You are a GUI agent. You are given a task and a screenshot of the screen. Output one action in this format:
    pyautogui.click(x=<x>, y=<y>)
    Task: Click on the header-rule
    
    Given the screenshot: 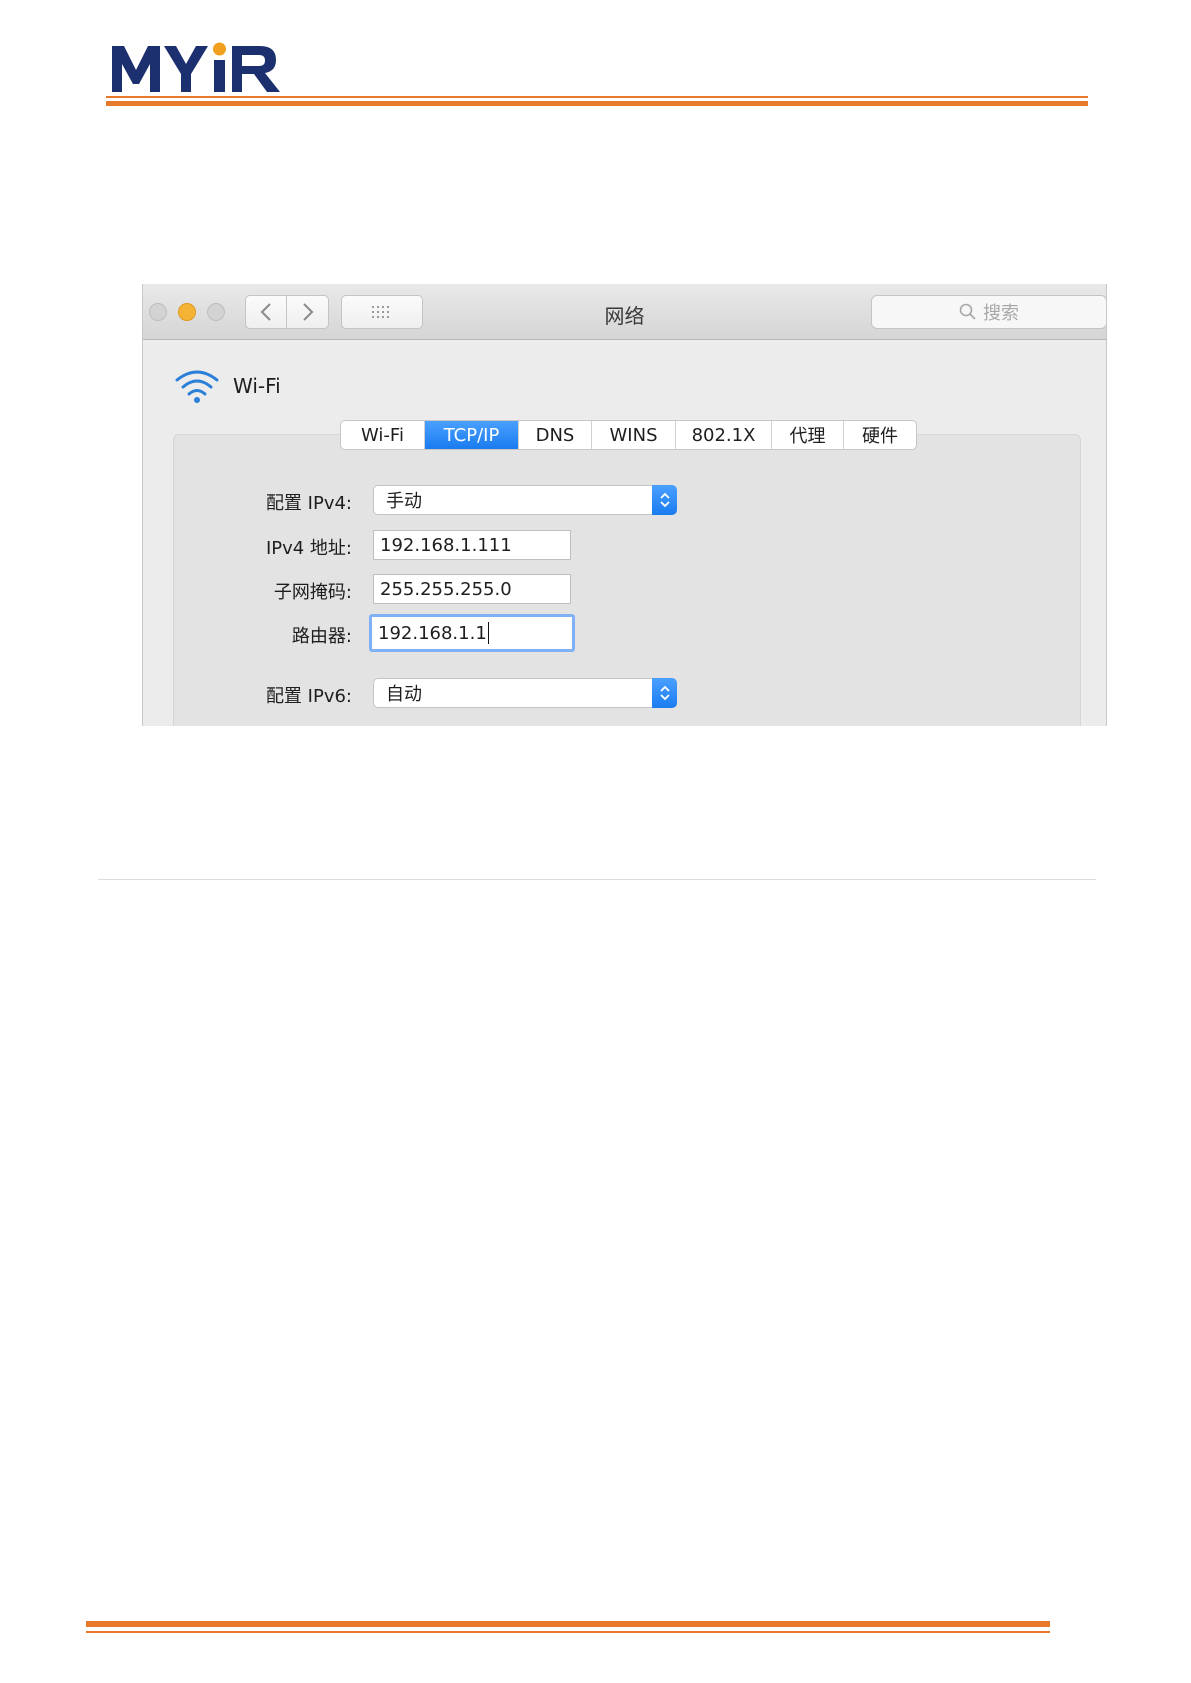 What is the action you would take?
    pyautogui.click(x=597, y=101)
    